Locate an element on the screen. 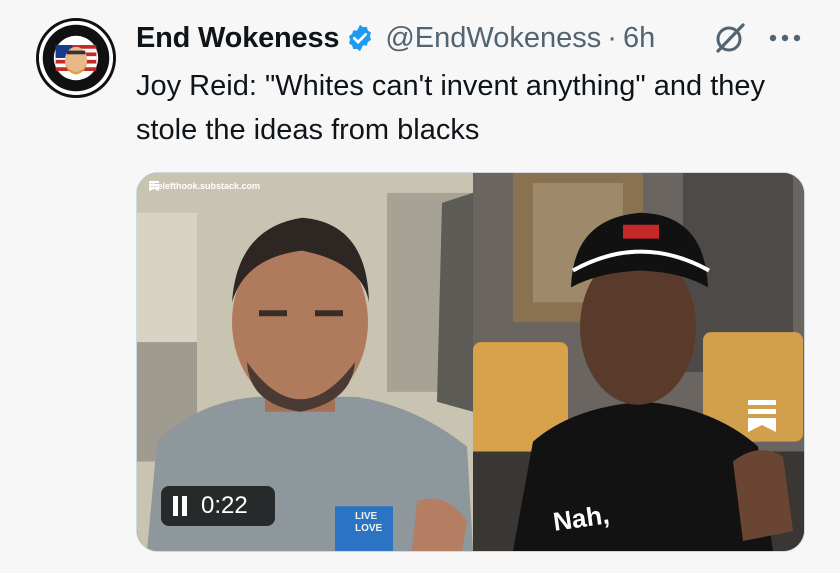 The width and height of the screenshot is (840, 573). left-shirt-line-2: LOVE is located at coordinates (369, 528).